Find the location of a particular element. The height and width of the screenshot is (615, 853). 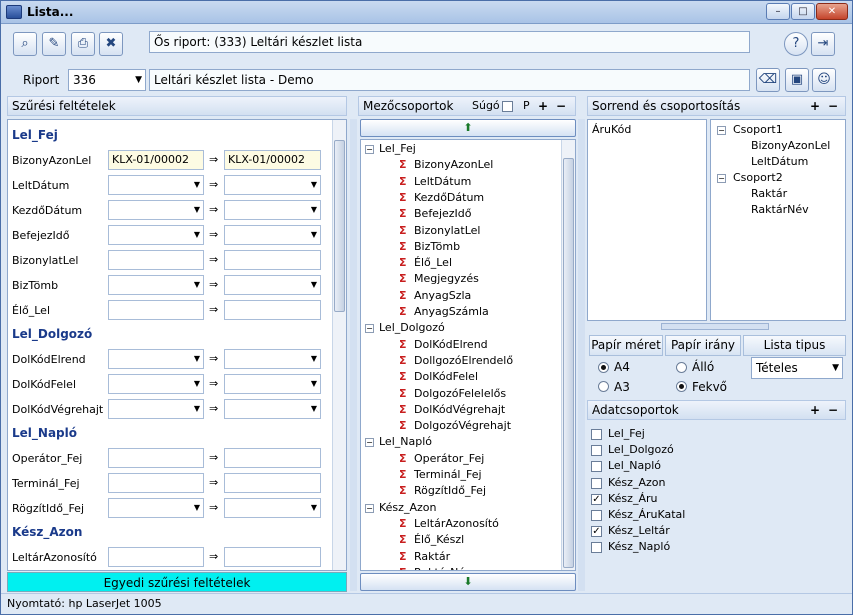

tree-field: Megjegyzés is located at coordinates (446, 278).